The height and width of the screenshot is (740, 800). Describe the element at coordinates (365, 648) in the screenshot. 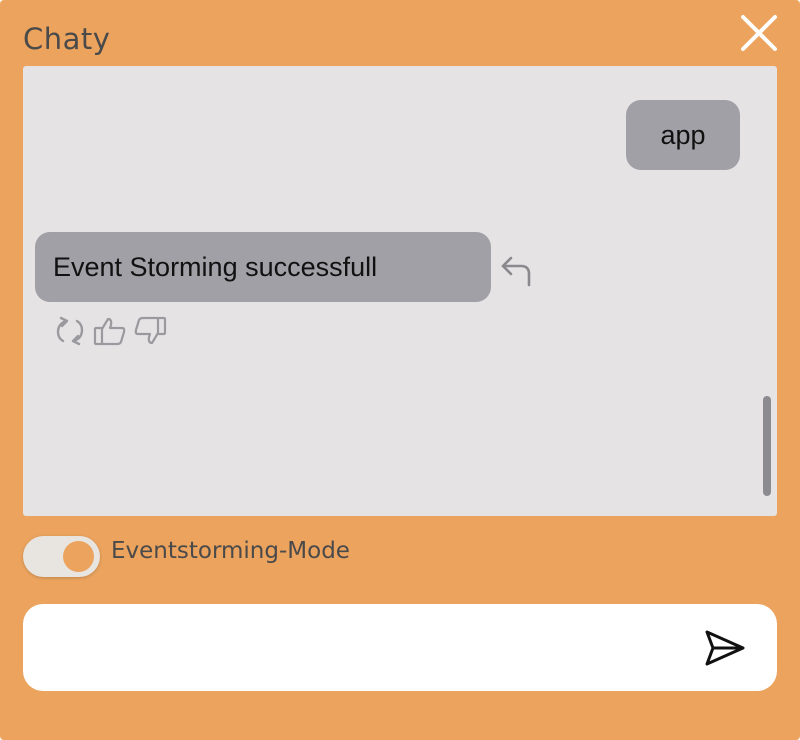

I see `message-input` at that location.